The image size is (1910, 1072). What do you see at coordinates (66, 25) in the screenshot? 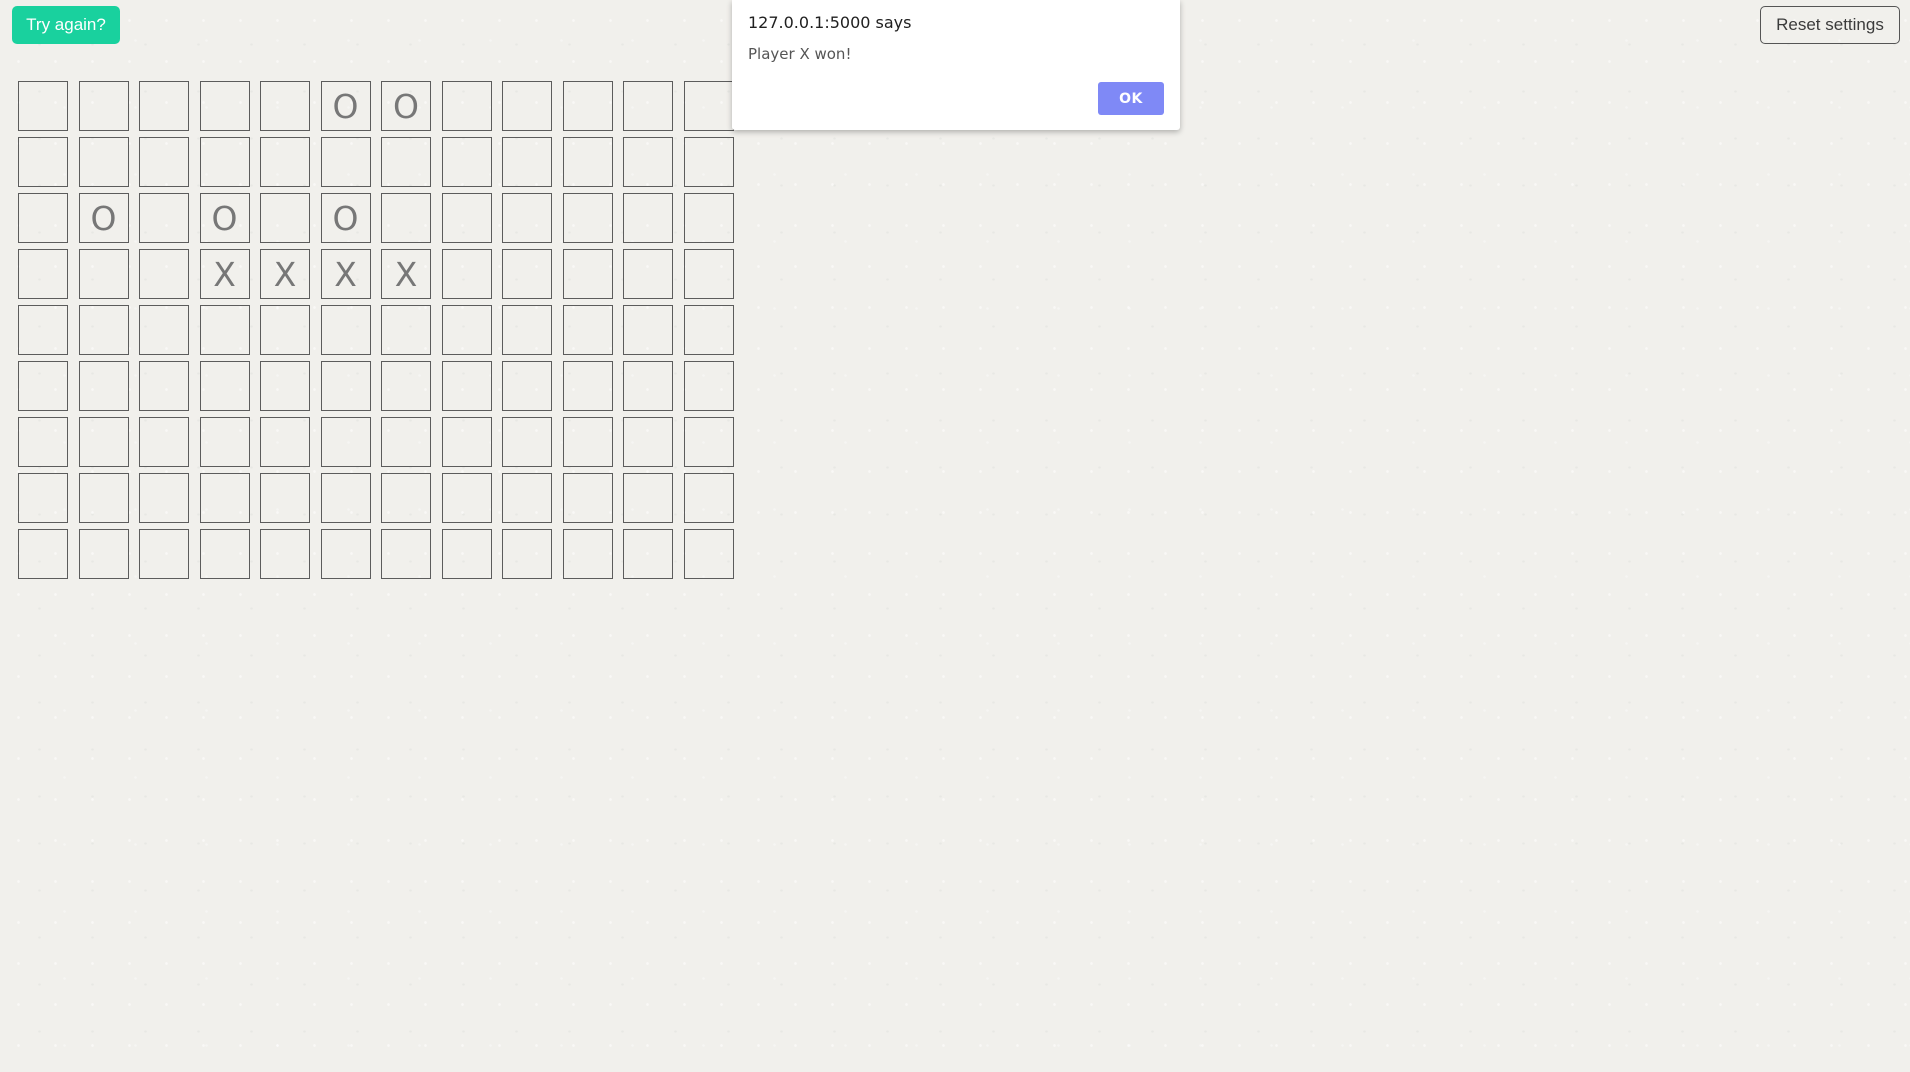
I see `try-again-button: Try again?` at bounding box center [66, 25].